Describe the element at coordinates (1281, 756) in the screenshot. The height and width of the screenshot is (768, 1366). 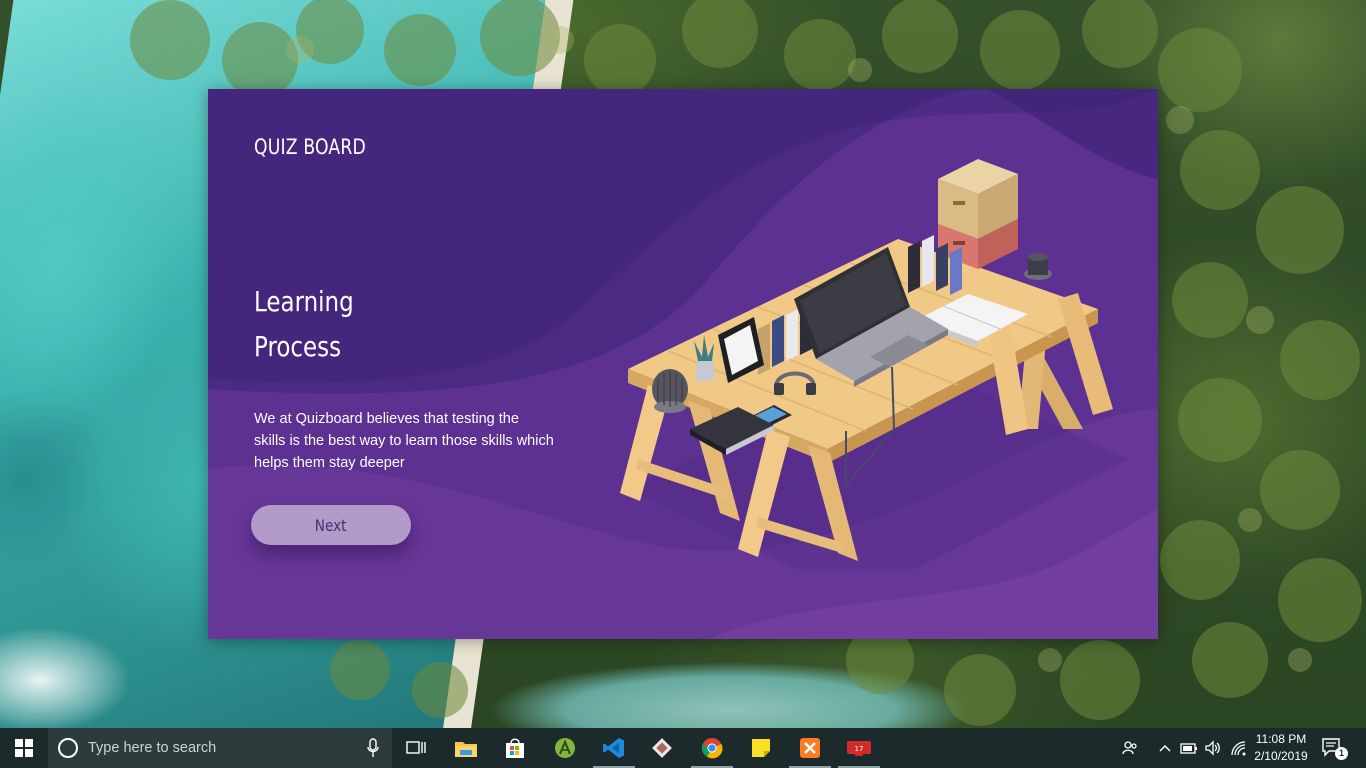
I see `clock-date: 2/10/2019` at that location.